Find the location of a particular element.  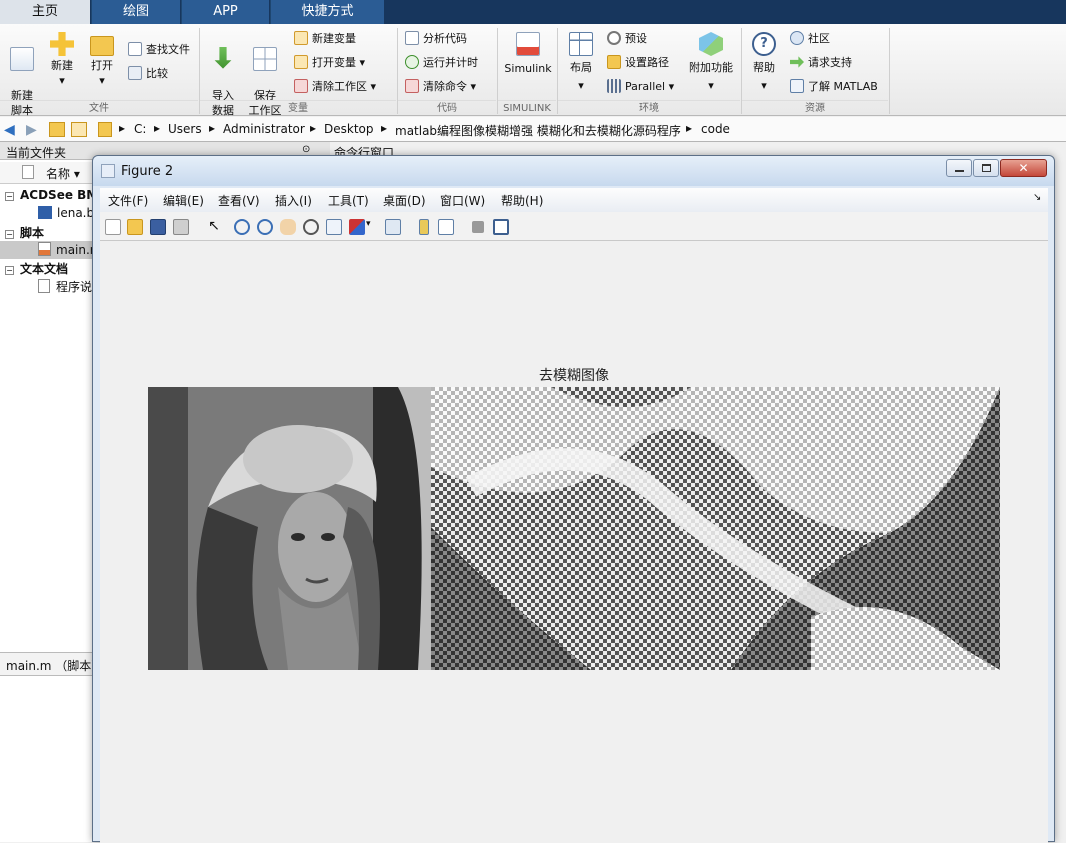

menu-view: 查看(V) is located at coordinates (239, 200).